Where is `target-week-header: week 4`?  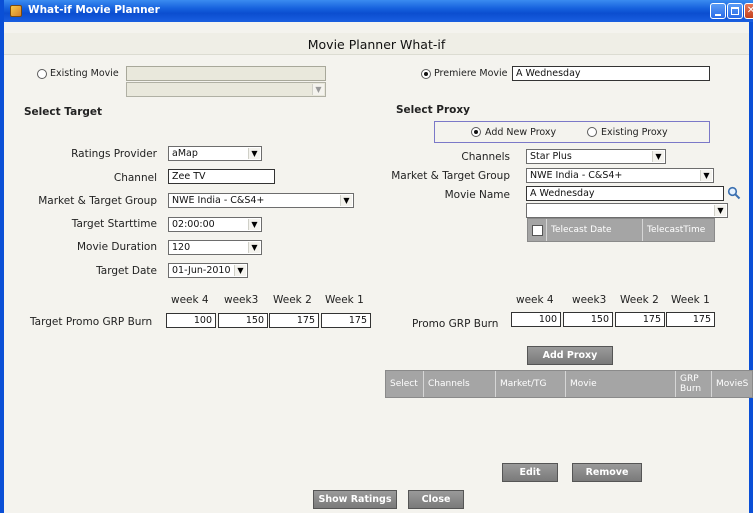
target-week-header: week 4 is located at coordinates (190, 300).